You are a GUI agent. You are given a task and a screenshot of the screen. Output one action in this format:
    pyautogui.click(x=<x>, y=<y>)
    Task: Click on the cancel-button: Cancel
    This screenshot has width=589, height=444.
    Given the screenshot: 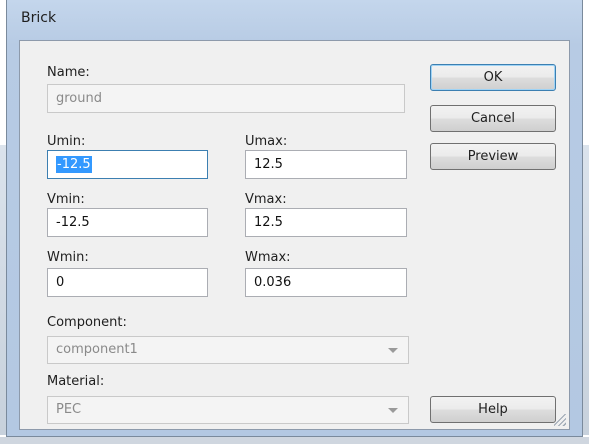 What is the action you would take?
    pyautogui.click(x=493, y=118)
    